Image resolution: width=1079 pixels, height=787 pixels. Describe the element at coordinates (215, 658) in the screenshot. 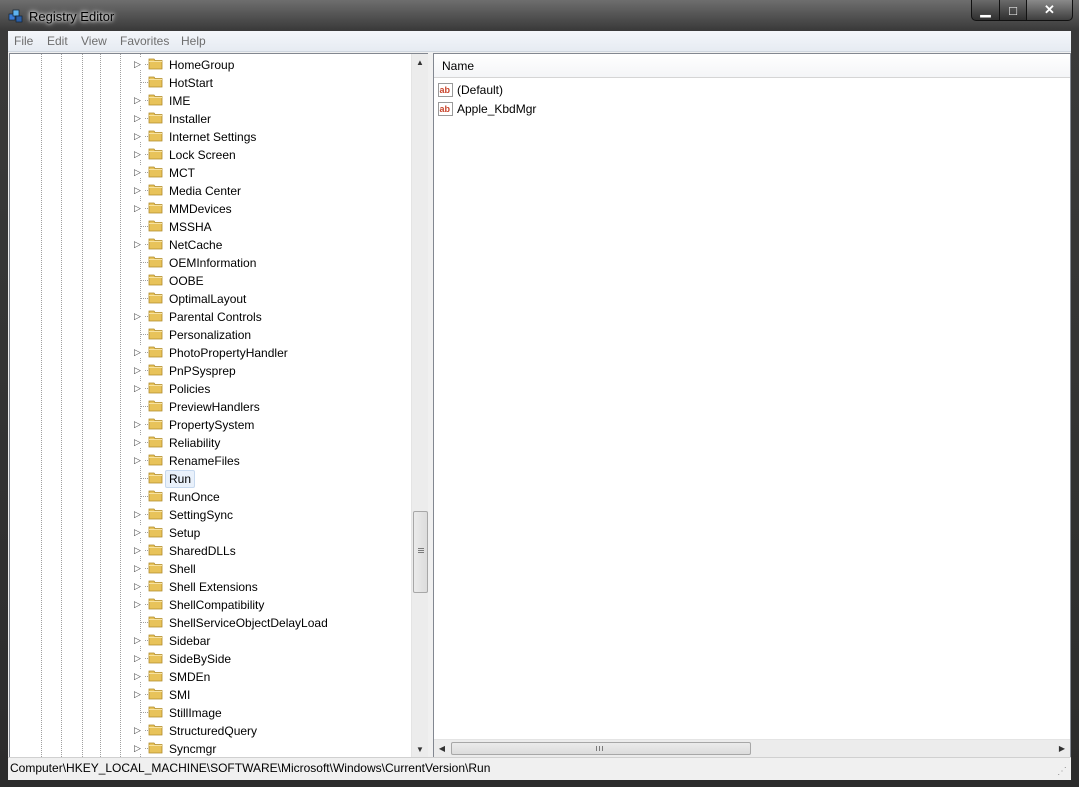

I see `tree-node: ▷ SideBySide` at that location.